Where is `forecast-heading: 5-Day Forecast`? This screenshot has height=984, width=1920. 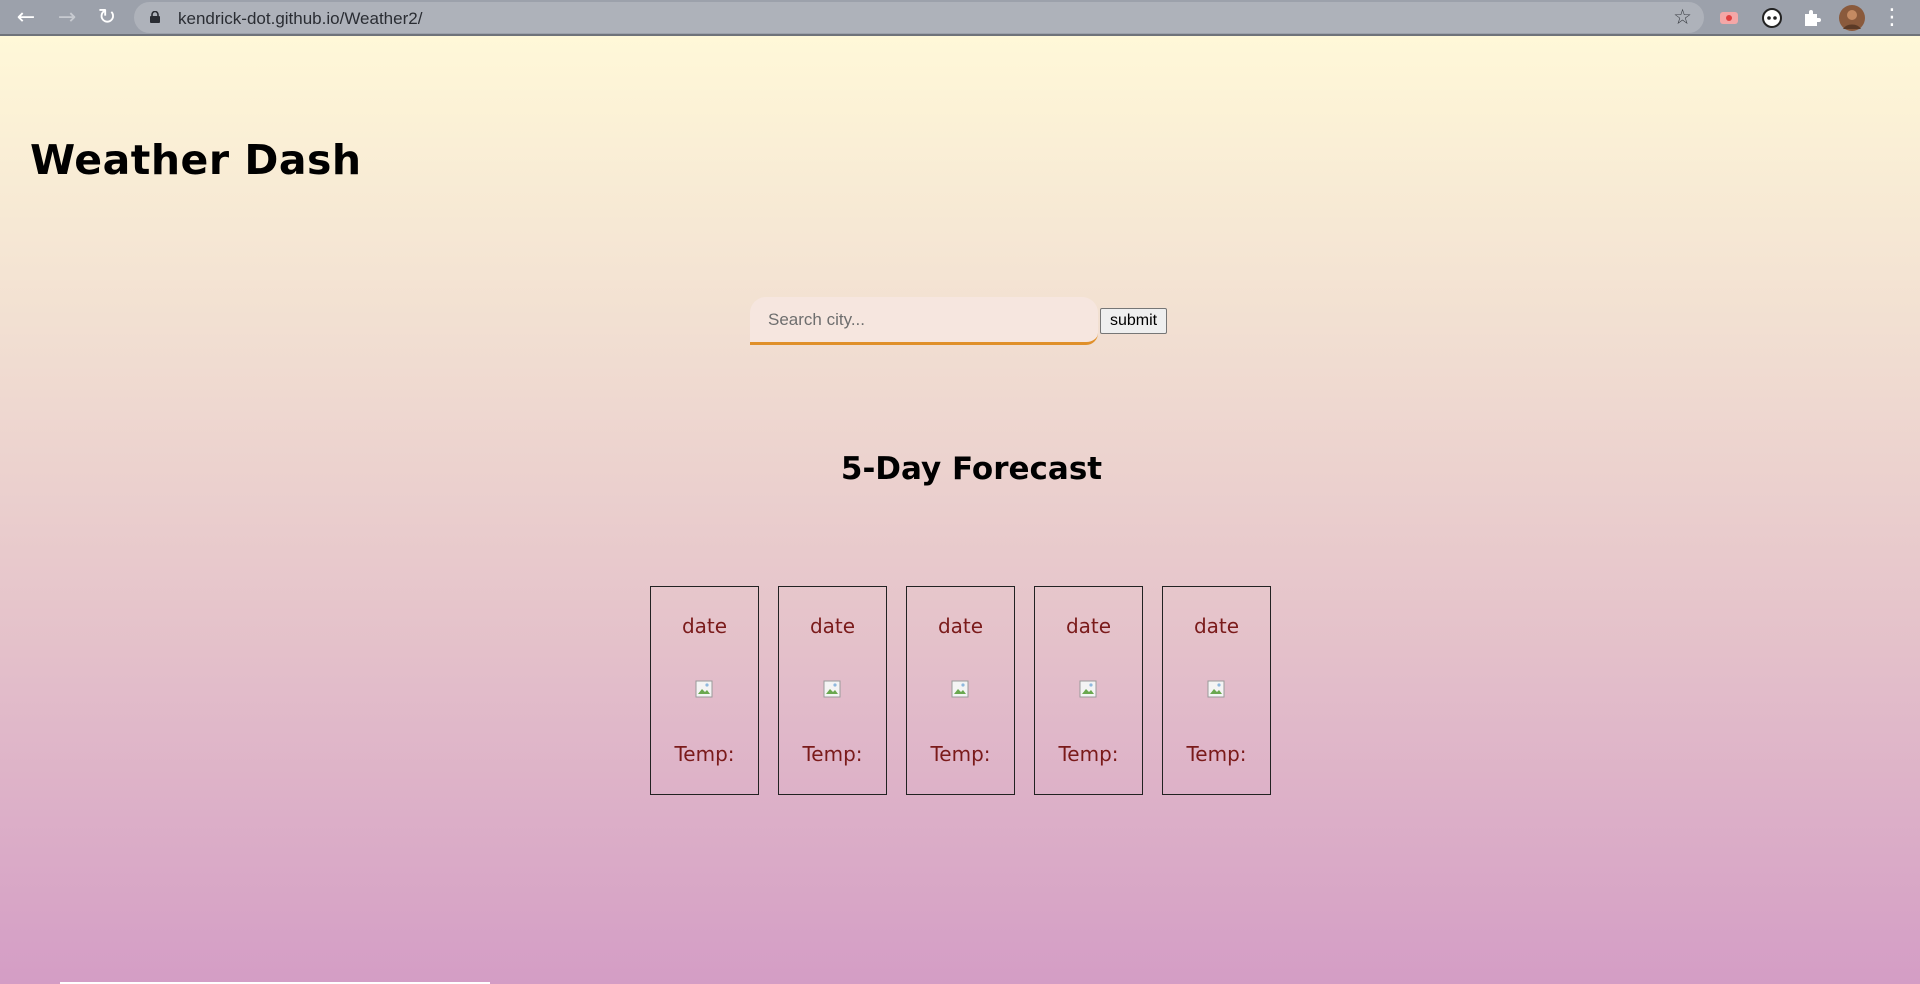 forecast-heading: 5-Day Forecast is located at coordinates (971, 469).